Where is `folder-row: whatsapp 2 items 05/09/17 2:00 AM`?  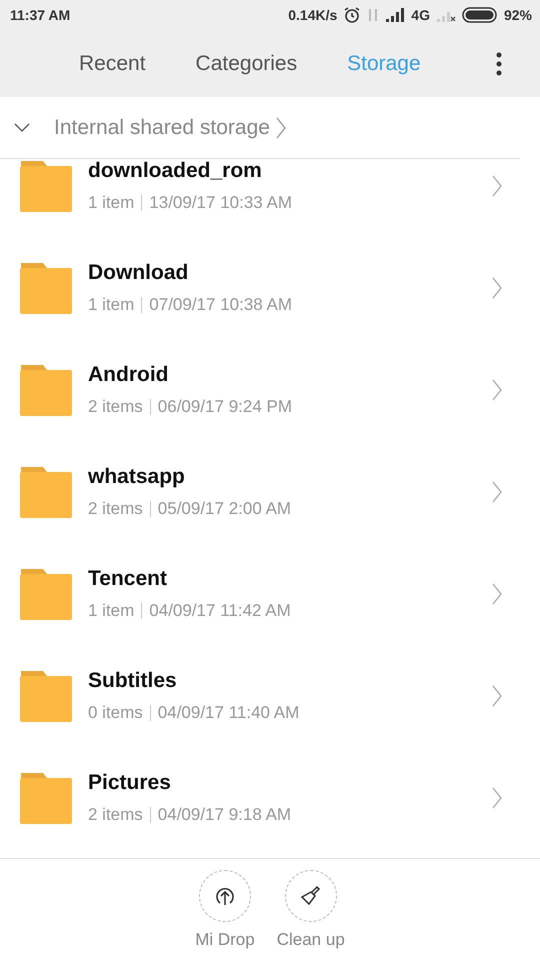 folder-row: whatsapp 2 items 05/09/17 2:00 AM is located at coordinates (270, 492).